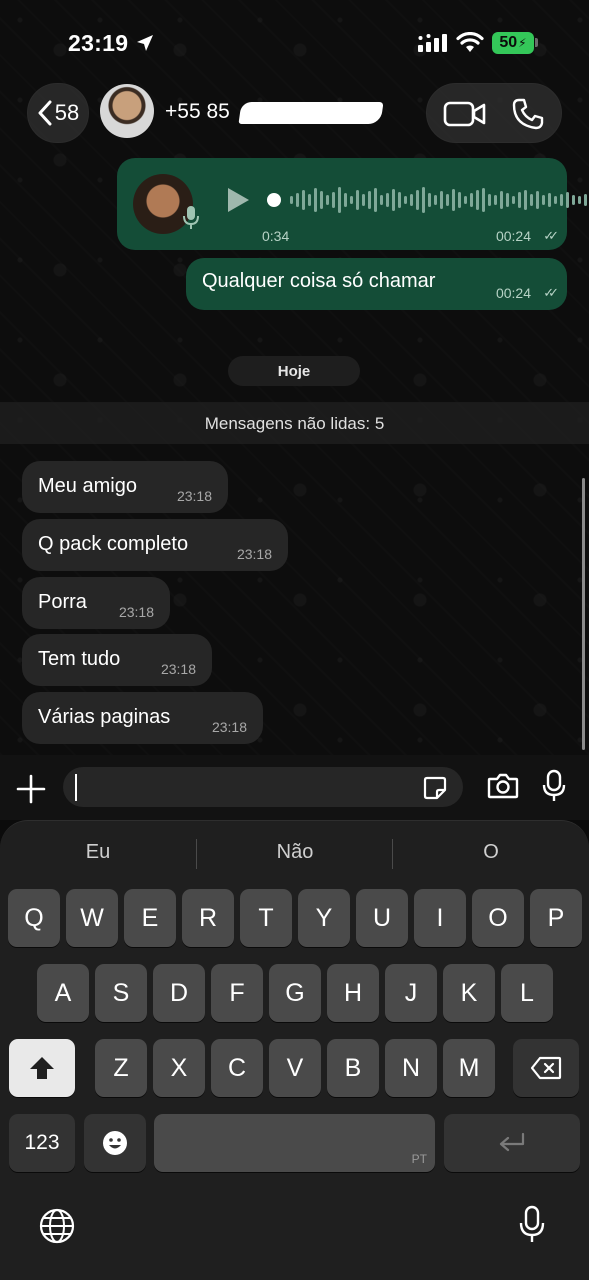 The image size is (589, 1280). I want to click on key-o: O, so click(498, 918).